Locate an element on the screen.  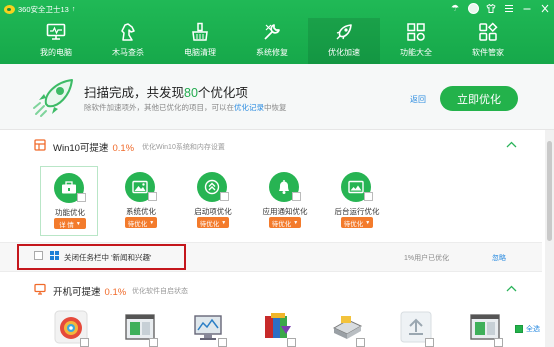
update-arrow-icon: ↑ is located at coordinates (74, 9).